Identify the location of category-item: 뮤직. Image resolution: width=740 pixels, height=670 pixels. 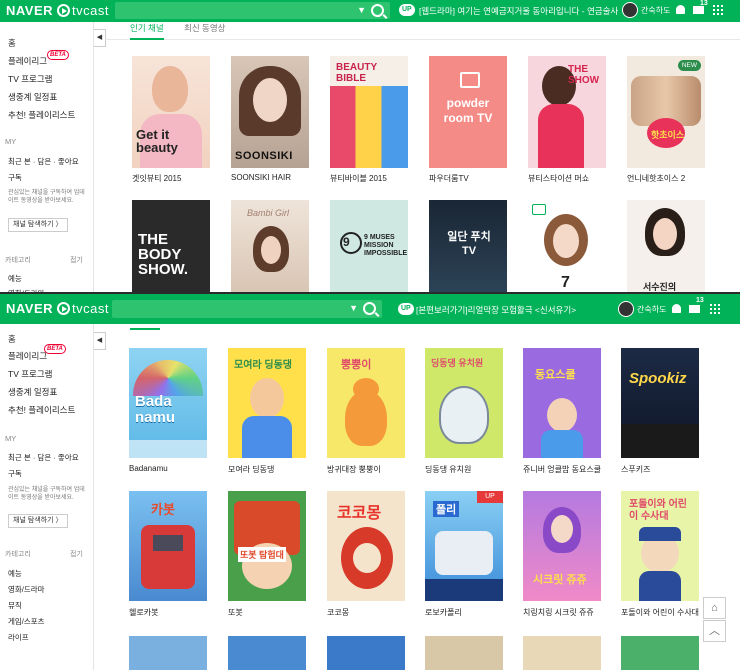
(15, 605).